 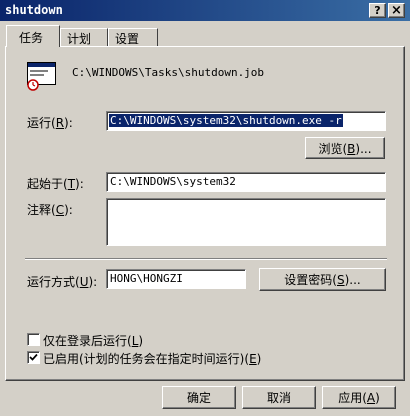 I want to click on tab-task-label: 任务, so click(x=31, y=38).